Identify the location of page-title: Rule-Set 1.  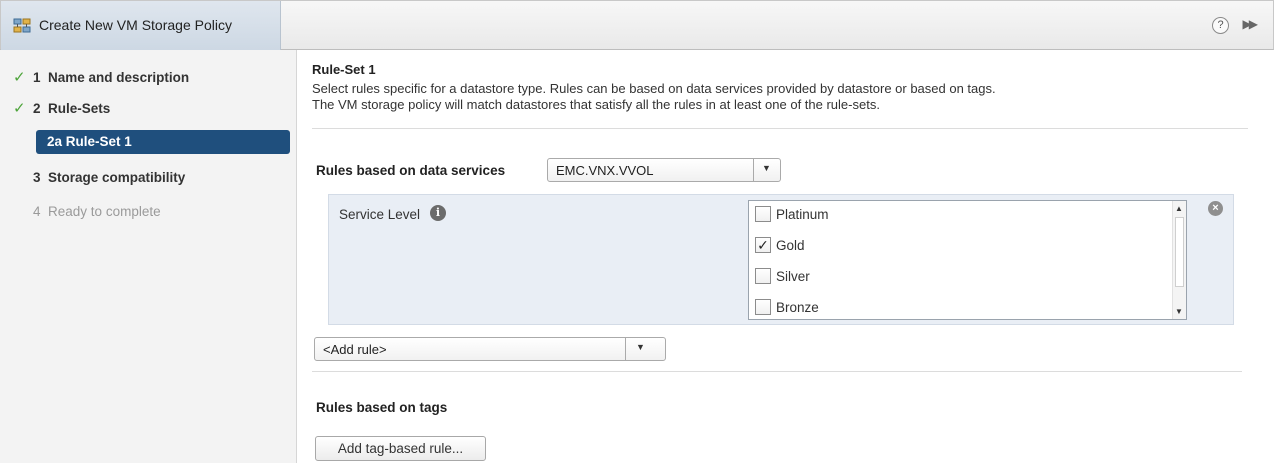
(344, 69).